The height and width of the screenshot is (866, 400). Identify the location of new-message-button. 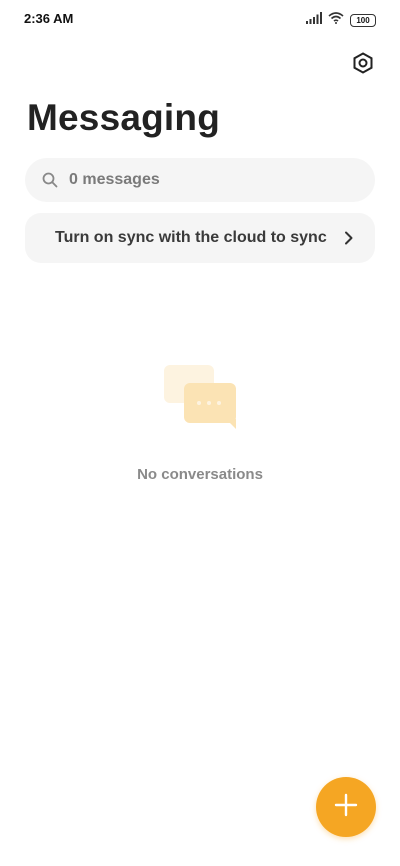
(346, 807).